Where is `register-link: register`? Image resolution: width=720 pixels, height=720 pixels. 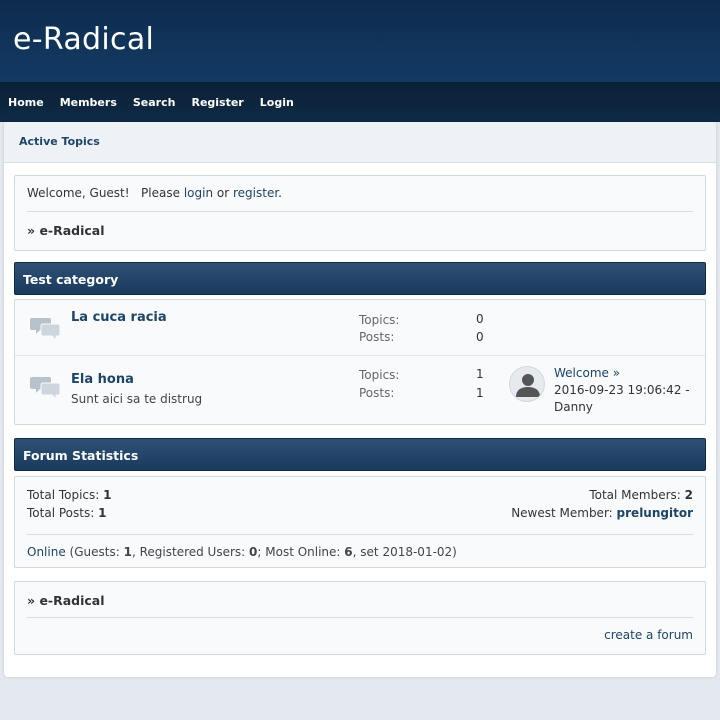
register-link: register is located at coordinates (255, 193).